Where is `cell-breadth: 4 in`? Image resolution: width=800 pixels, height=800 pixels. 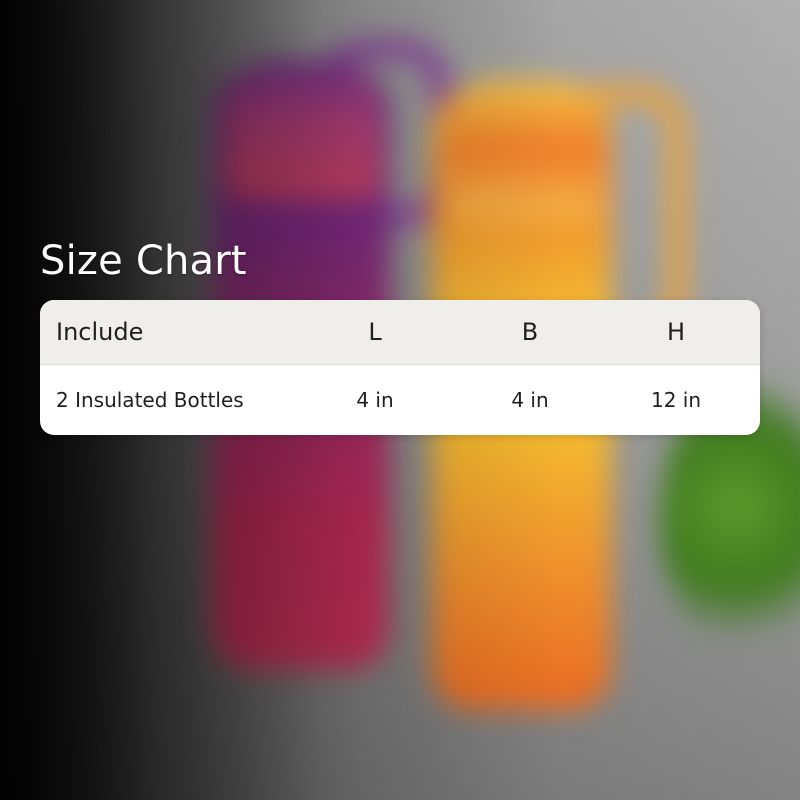 cell-breadth: 4 in is located at coordinates (530, 400).